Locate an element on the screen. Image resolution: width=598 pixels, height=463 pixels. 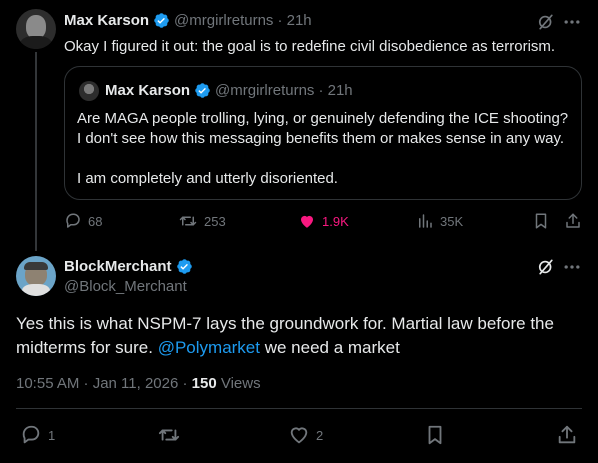
reply-button: 1 is located at coordinates (37, 435).